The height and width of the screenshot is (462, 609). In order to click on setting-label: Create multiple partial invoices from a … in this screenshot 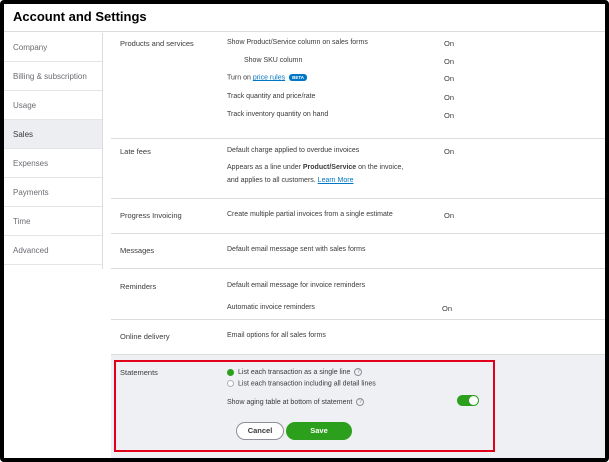, I will do `click(310, 214)`.